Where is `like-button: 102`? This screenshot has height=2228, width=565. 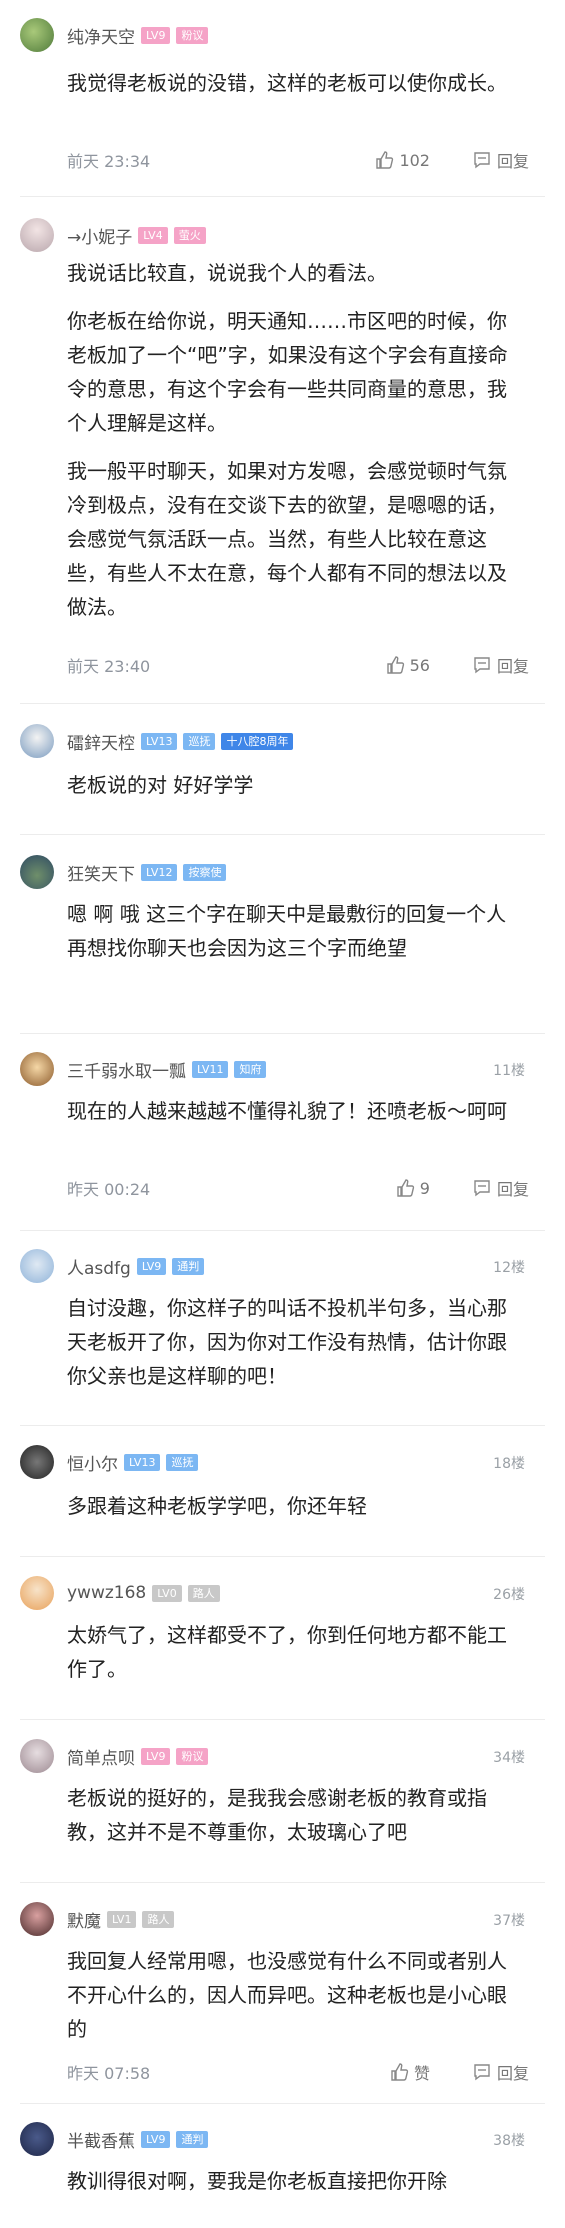
like-button: 102 is located at coordinates (402, 160).